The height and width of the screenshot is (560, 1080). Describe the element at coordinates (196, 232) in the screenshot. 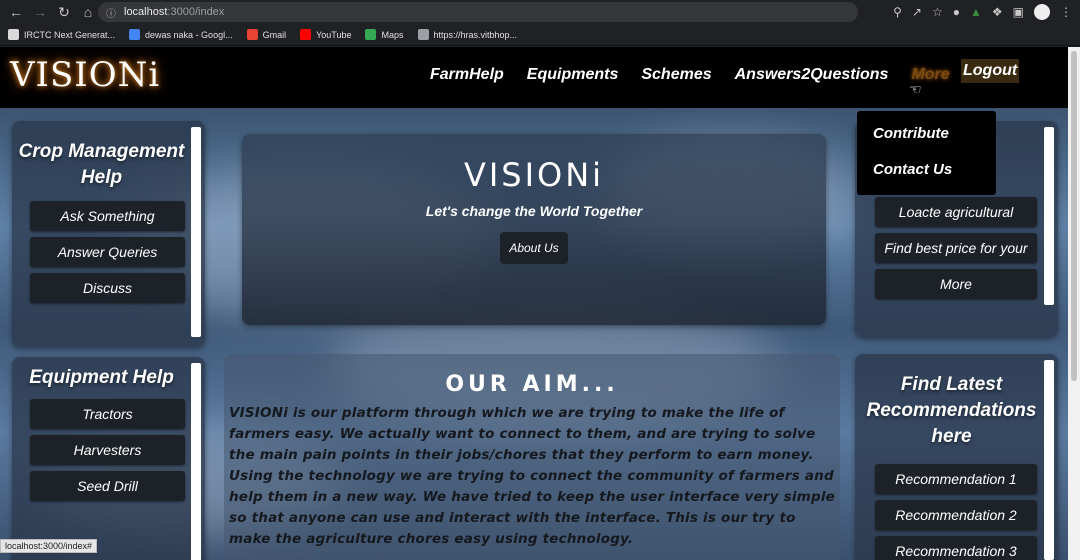

I see `crop-panel-scrollbar` at that location.